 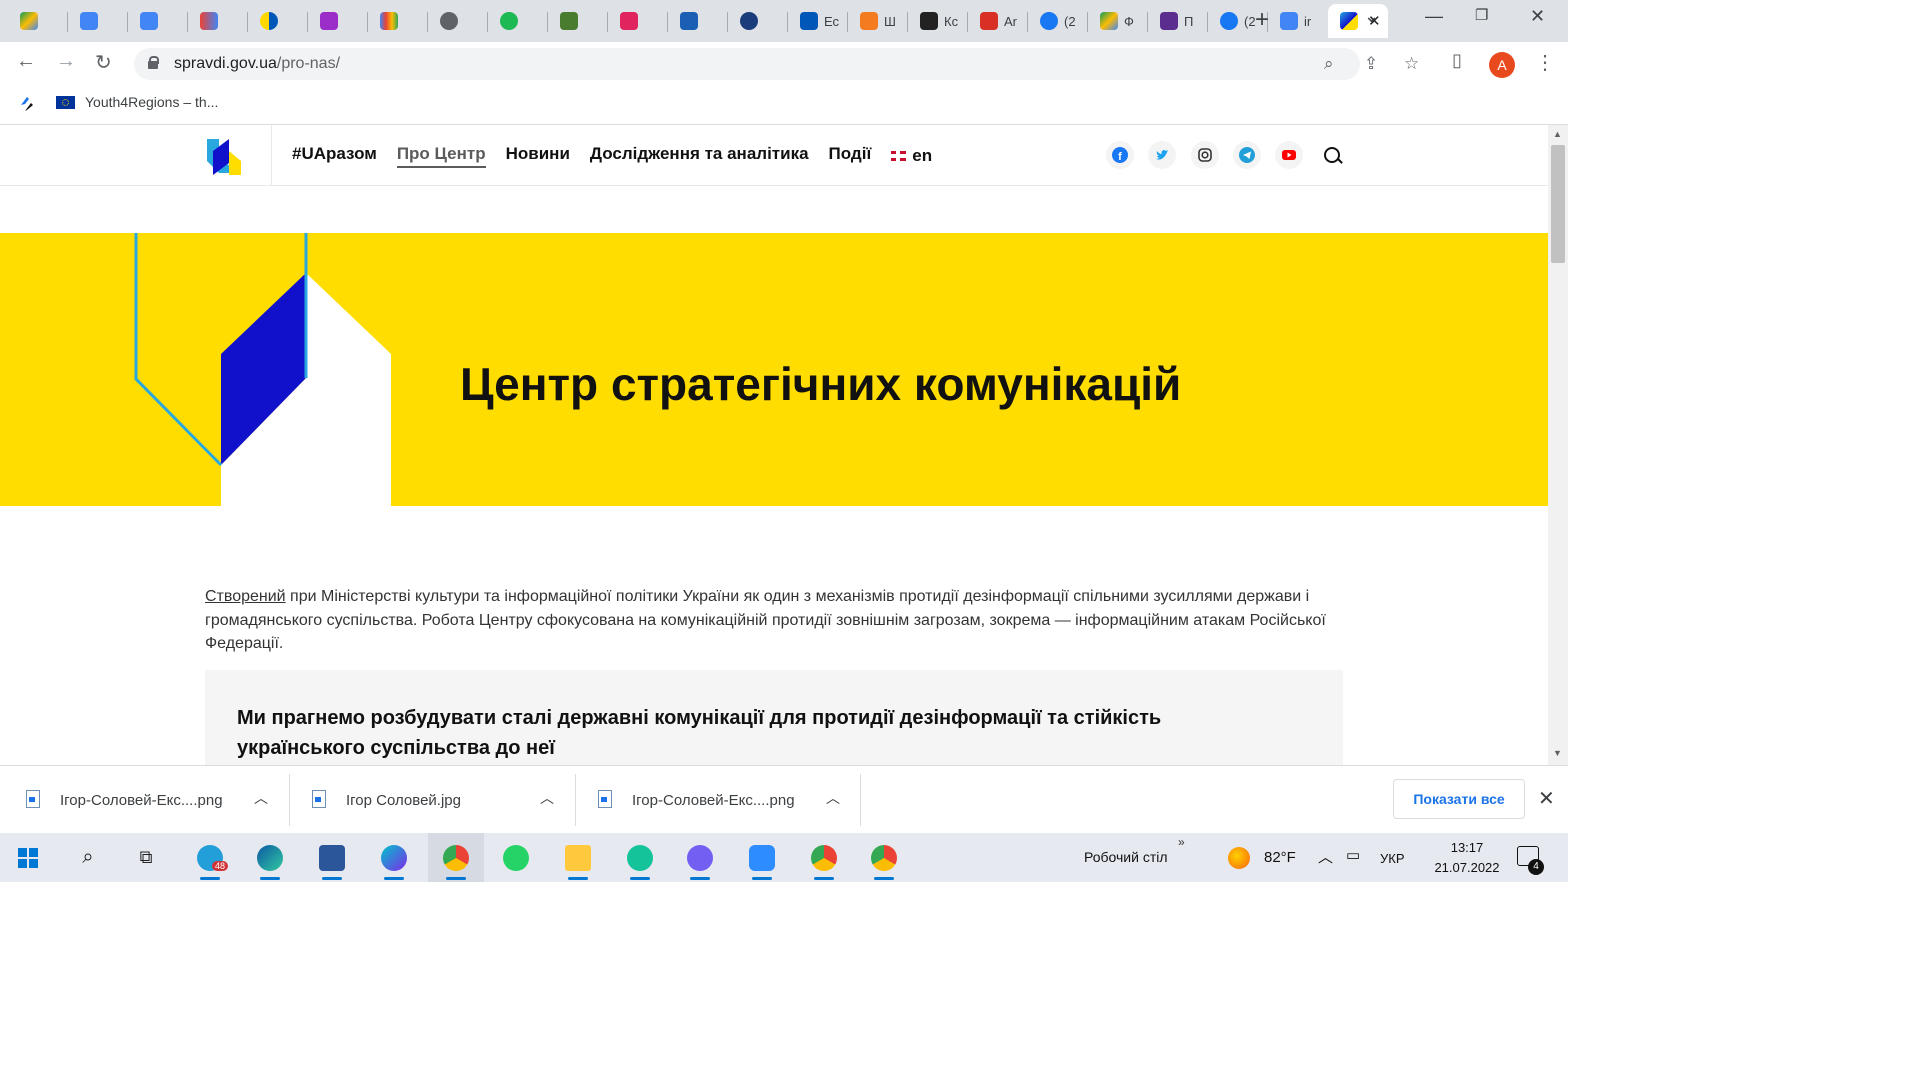 What do you see at coordinates (245, 596) in the screenshot?
I see `created-link: Створений` at bounding box center [245, 596].